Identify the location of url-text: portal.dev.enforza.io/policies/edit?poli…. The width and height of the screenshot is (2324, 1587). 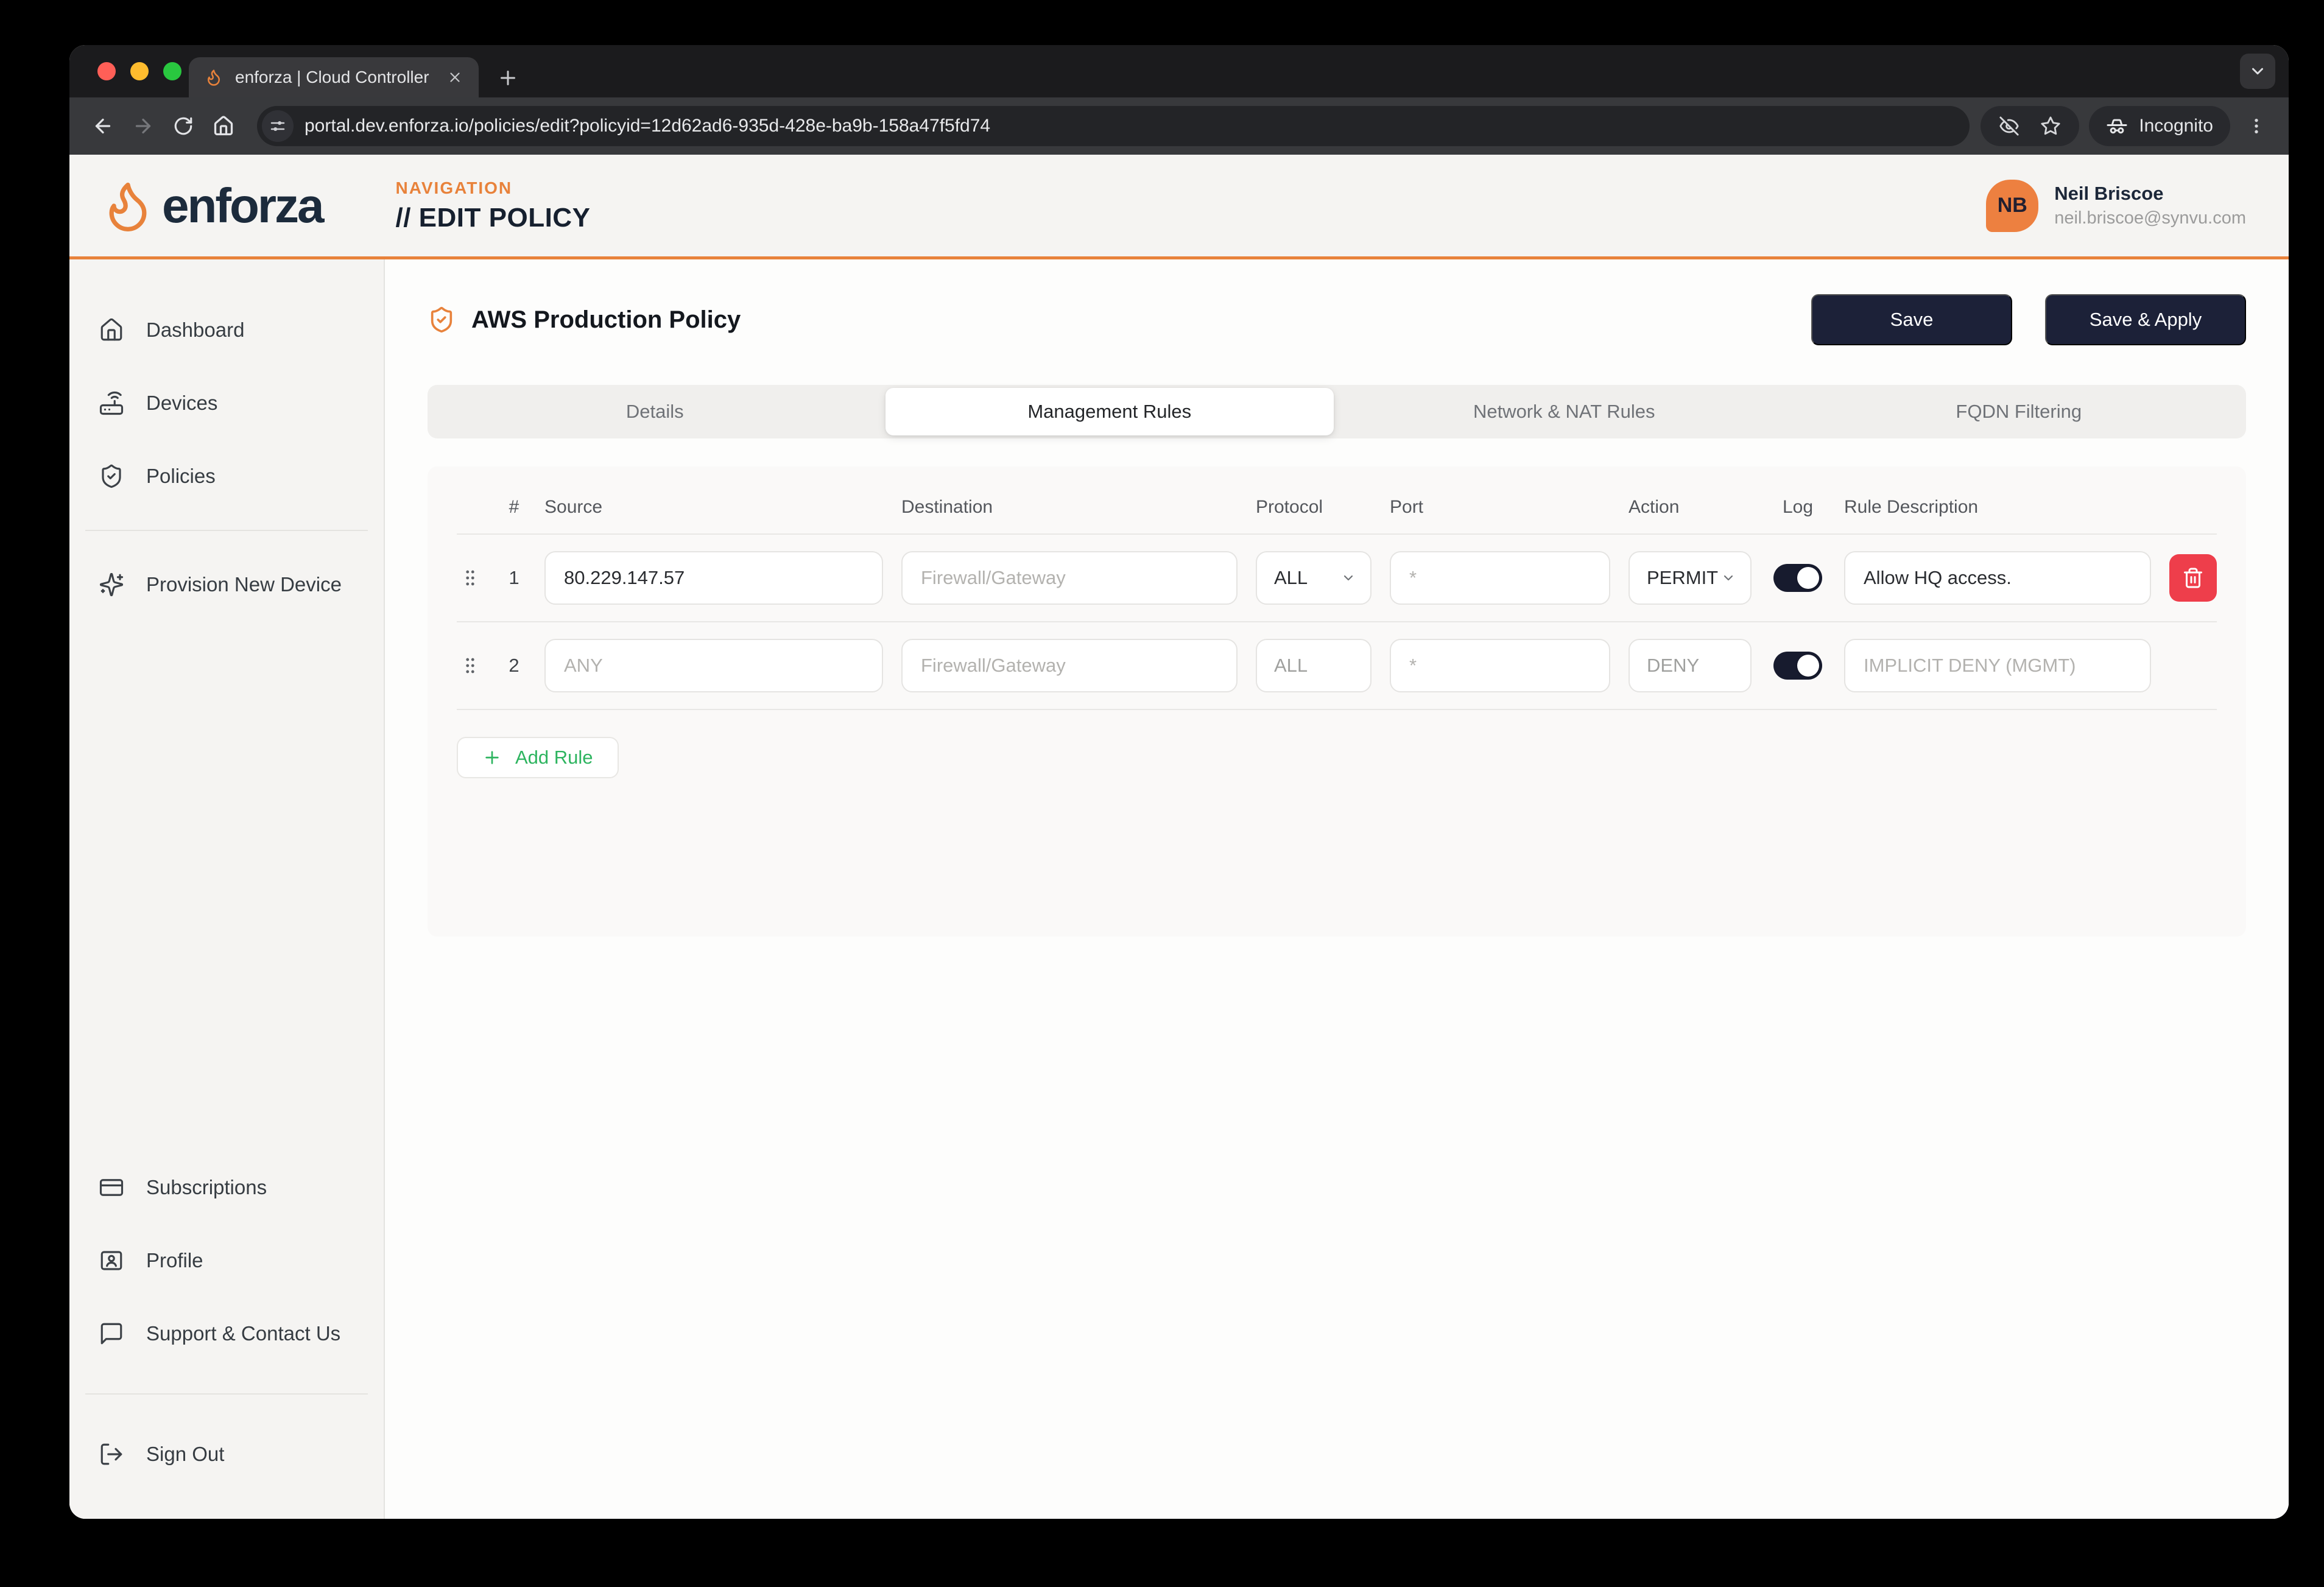
(648, 126).